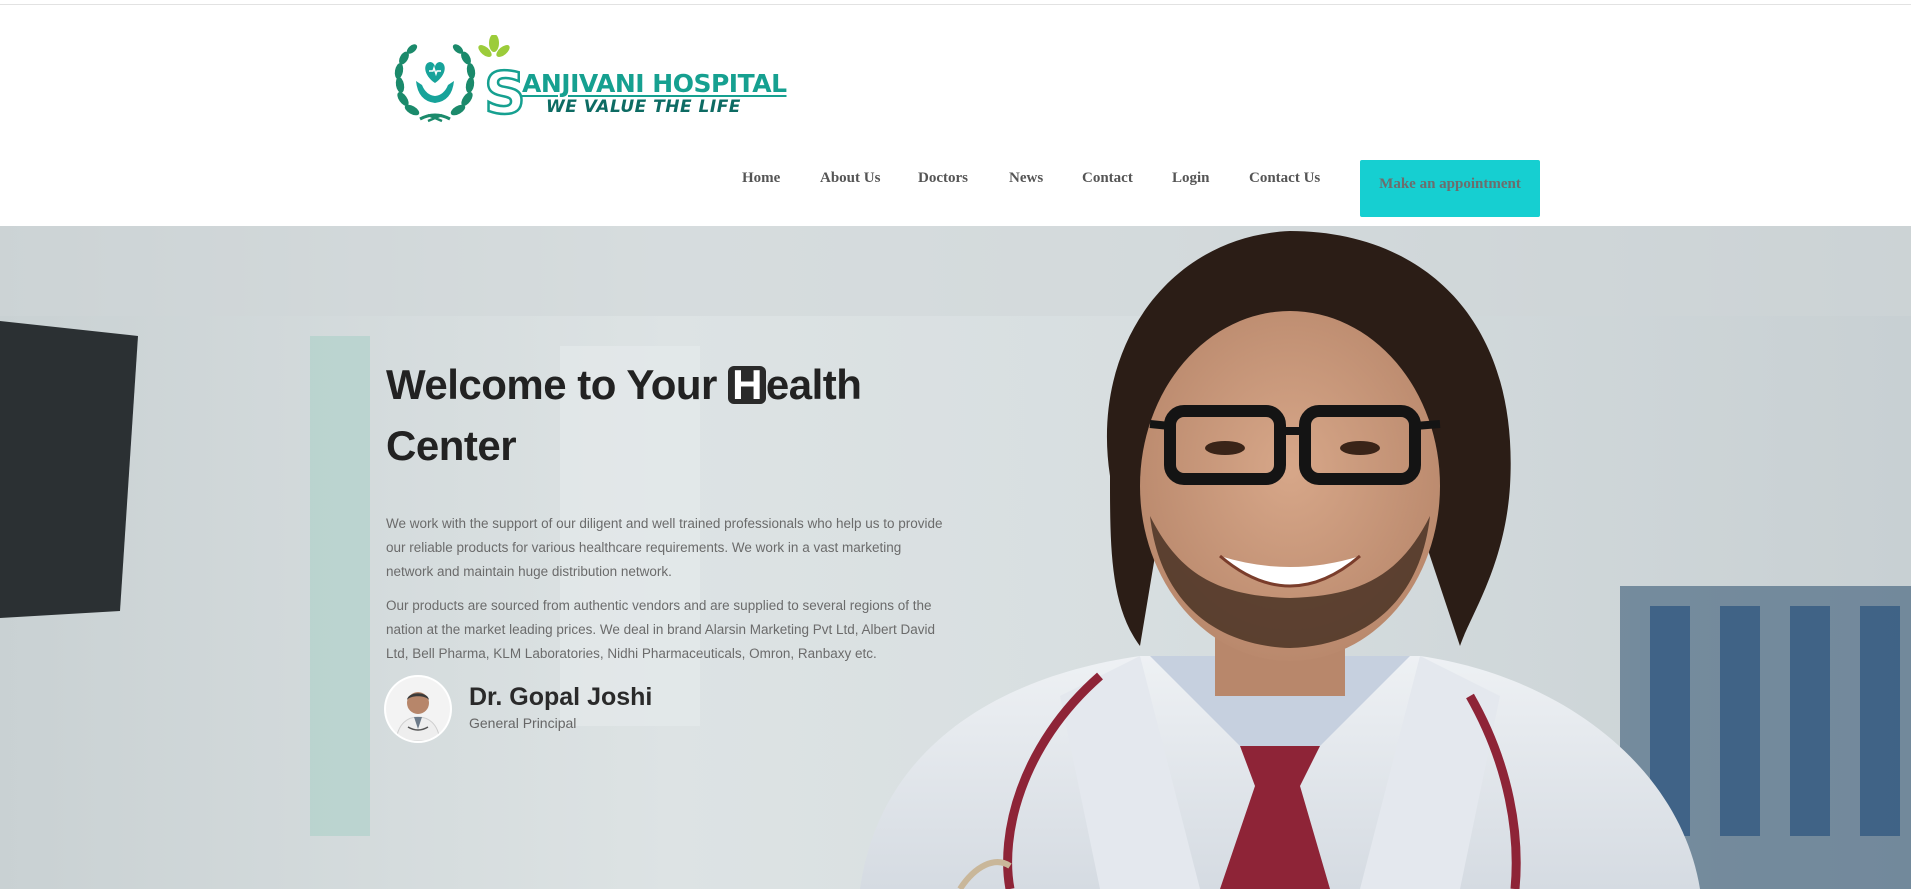 This screenshot has width=1911, height=889. I want to click on nav-home: Home, so click(761, 178).